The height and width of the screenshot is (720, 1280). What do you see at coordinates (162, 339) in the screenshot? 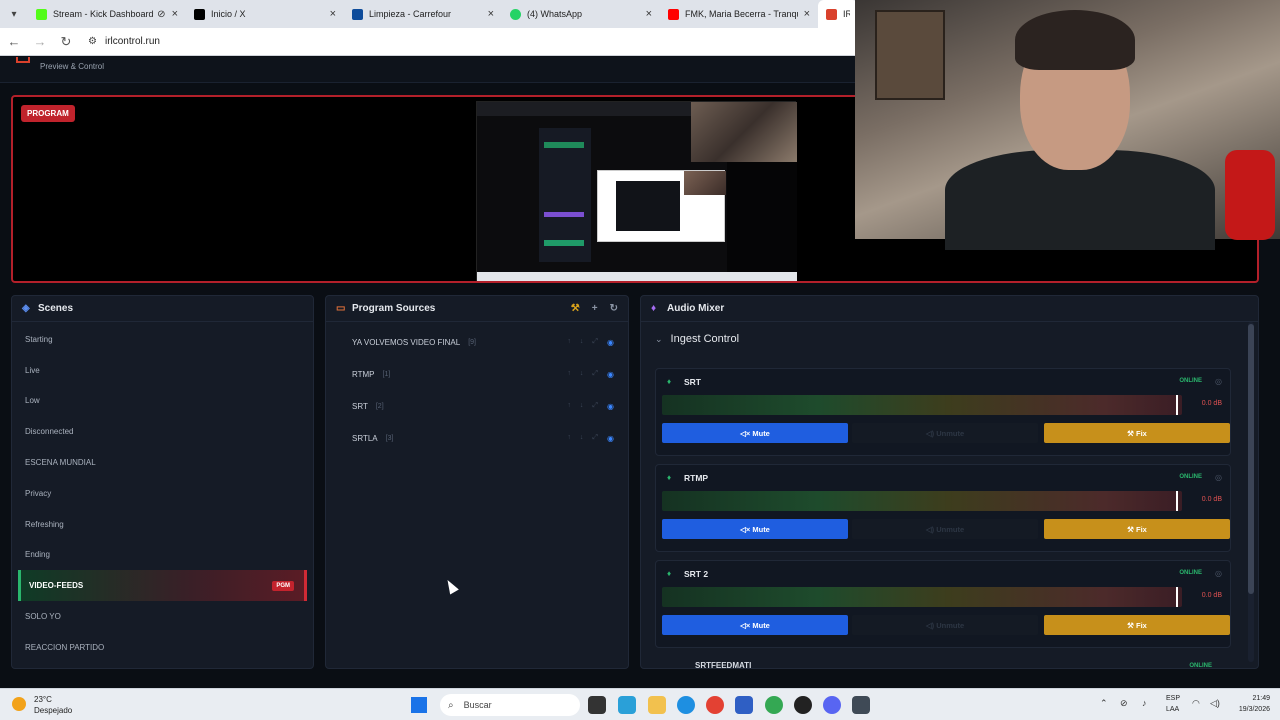
I see `scene-item: Starting` at bounding box center [162, 339].